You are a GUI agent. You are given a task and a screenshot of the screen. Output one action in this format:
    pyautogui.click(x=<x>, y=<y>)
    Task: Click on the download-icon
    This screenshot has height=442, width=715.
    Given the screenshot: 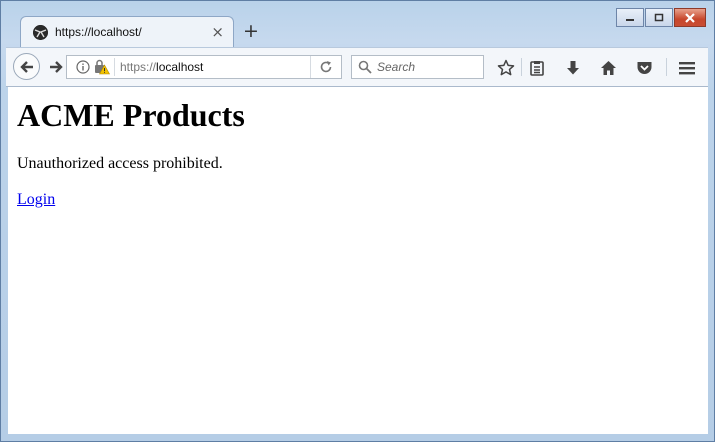 What is the action you would take?
    pyautogui.click(x=573, y=68)
    